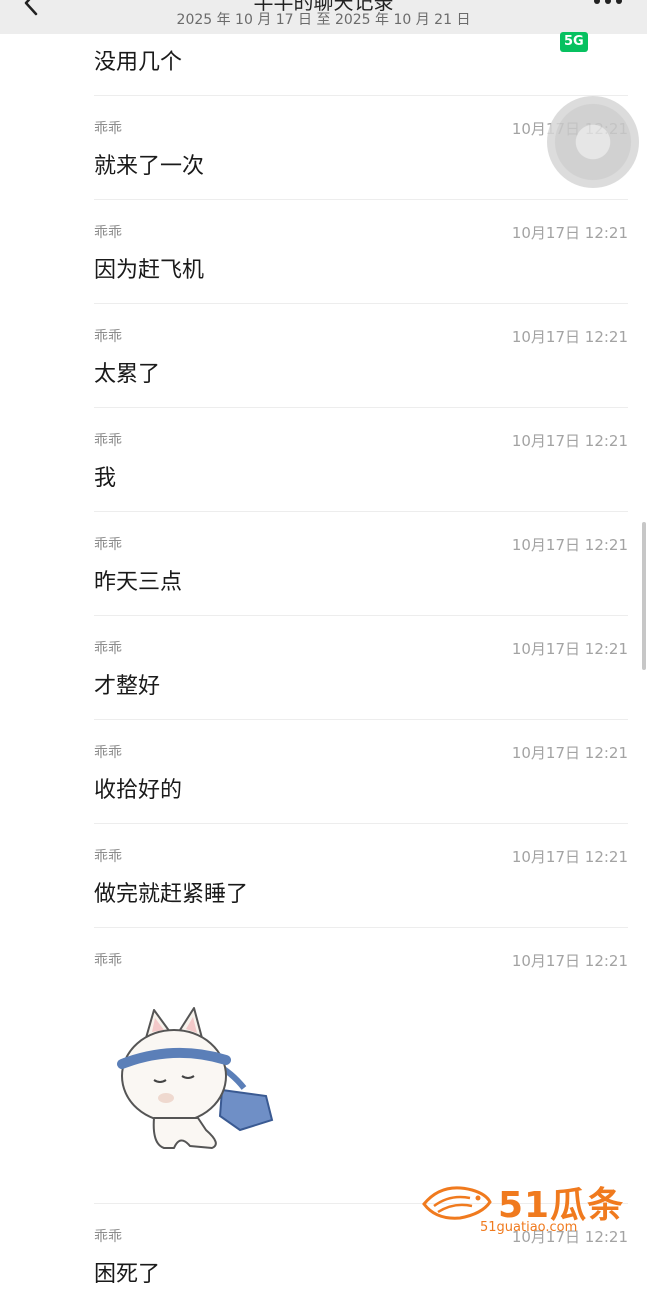 The image size is (647, 1307). I want to click on more-dots-icon, so click(608, 4).